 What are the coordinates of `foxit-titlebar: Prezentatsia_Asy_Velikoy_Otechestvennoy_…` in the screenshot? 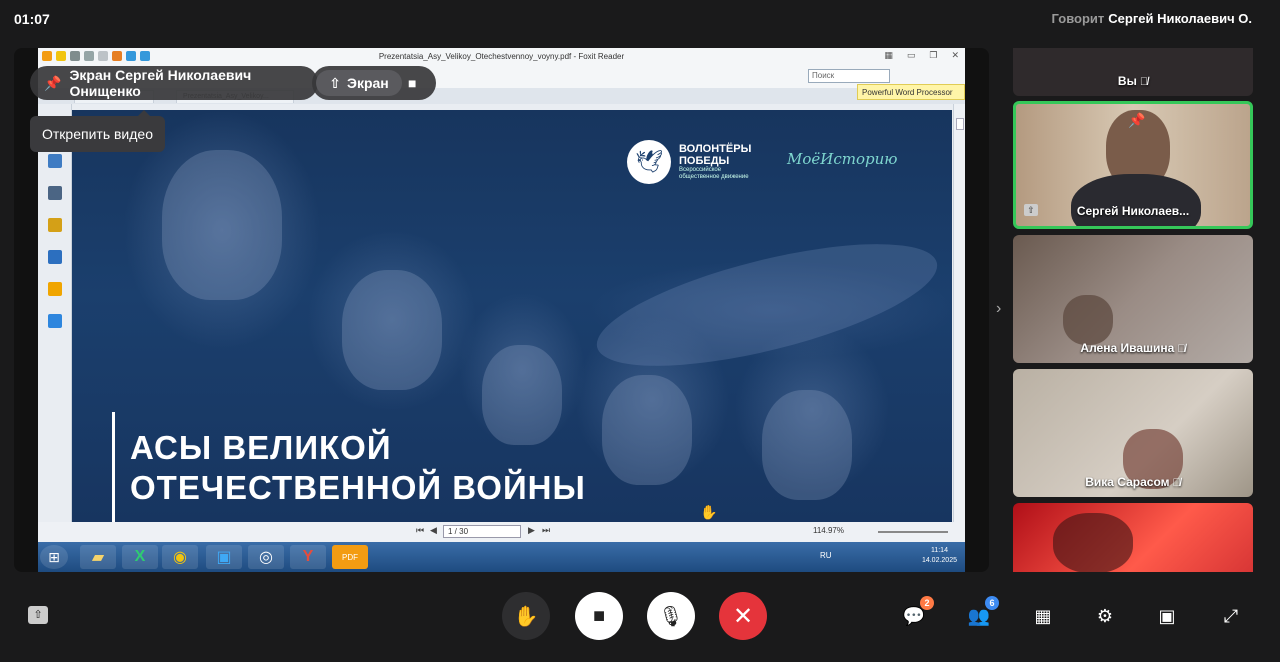 It's located at (501, 57).